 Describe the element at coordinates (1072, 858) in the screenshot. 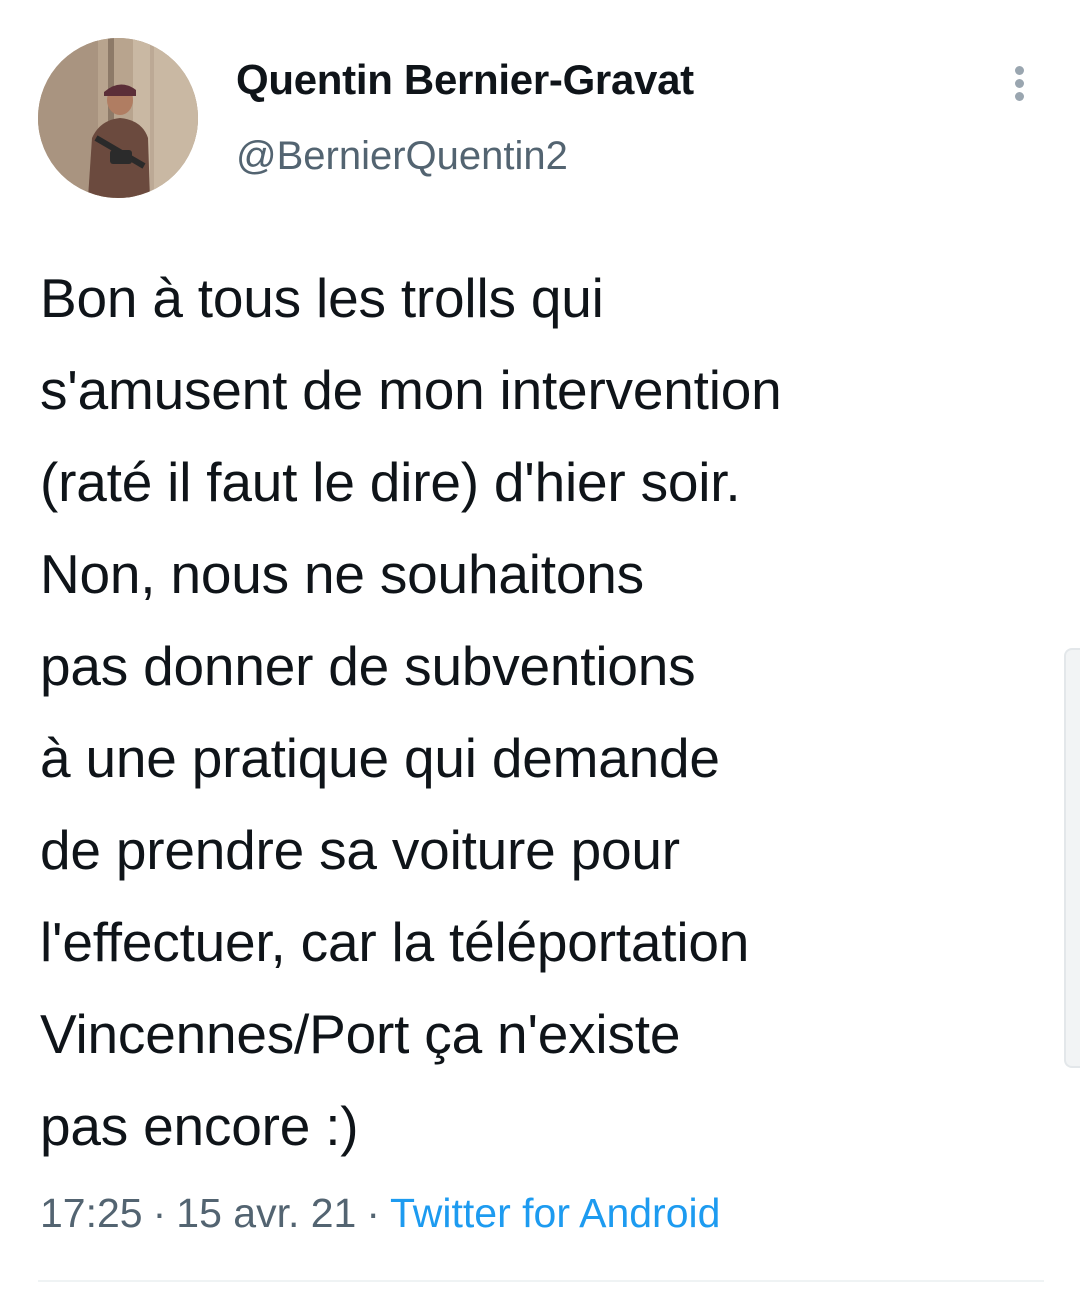

I see `scrollbar-thumb` at that location.